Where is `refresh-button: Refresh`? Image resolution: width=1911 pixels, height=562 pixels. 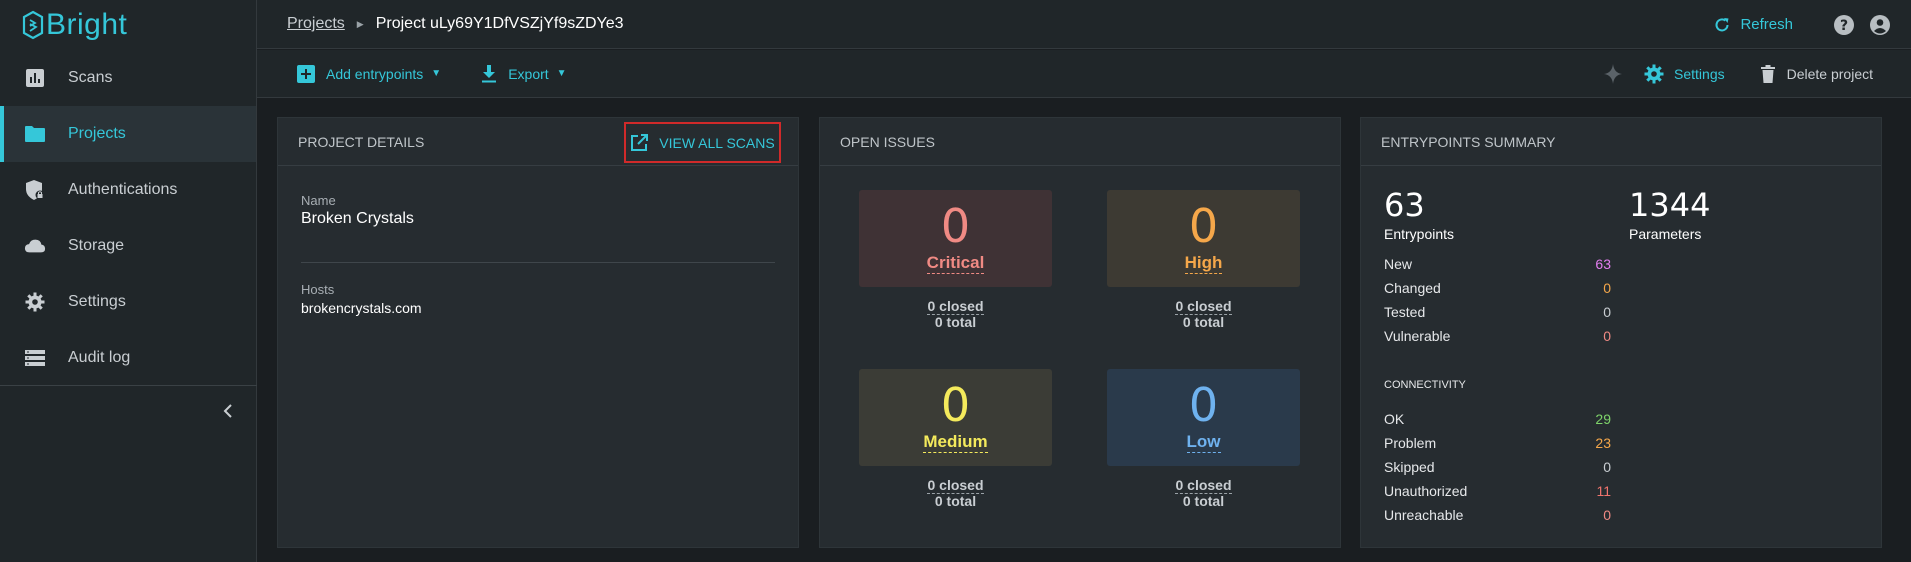 refresh-button: Refresh is located at coordinates (1753, 24).